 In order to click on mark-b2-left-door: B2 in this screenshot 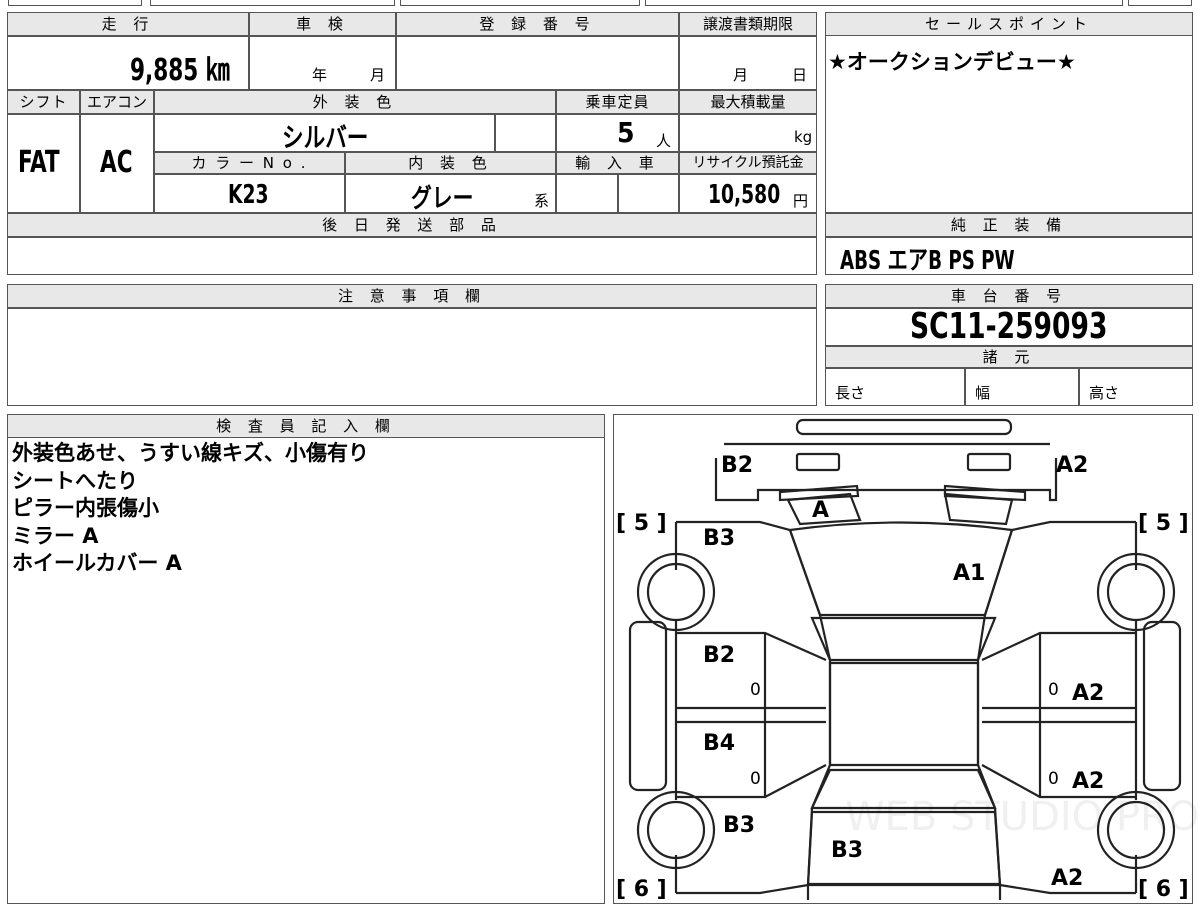, I will do `click(719, 655)`.